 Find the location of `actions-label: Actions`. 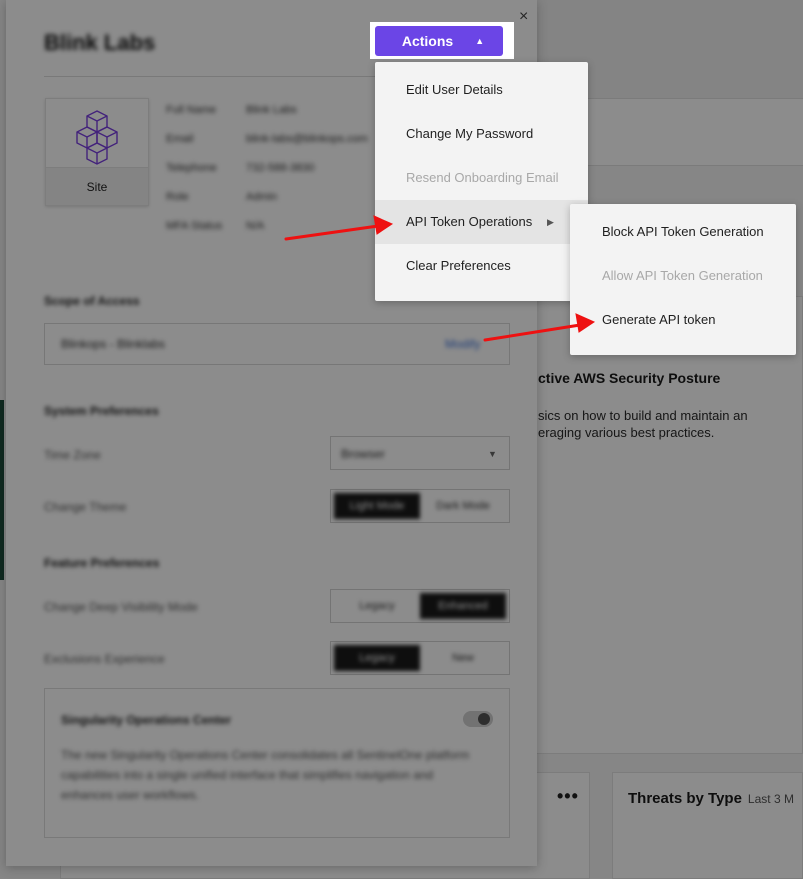

actions-label: Actions is located at coordinates (427, 41).